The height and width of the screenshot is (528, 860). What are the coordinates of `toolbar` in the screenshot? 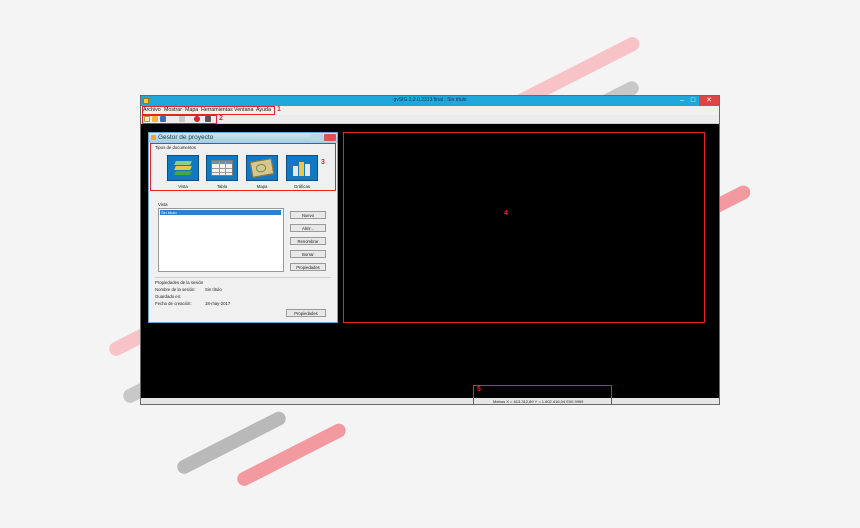 It's located at (430, 119).